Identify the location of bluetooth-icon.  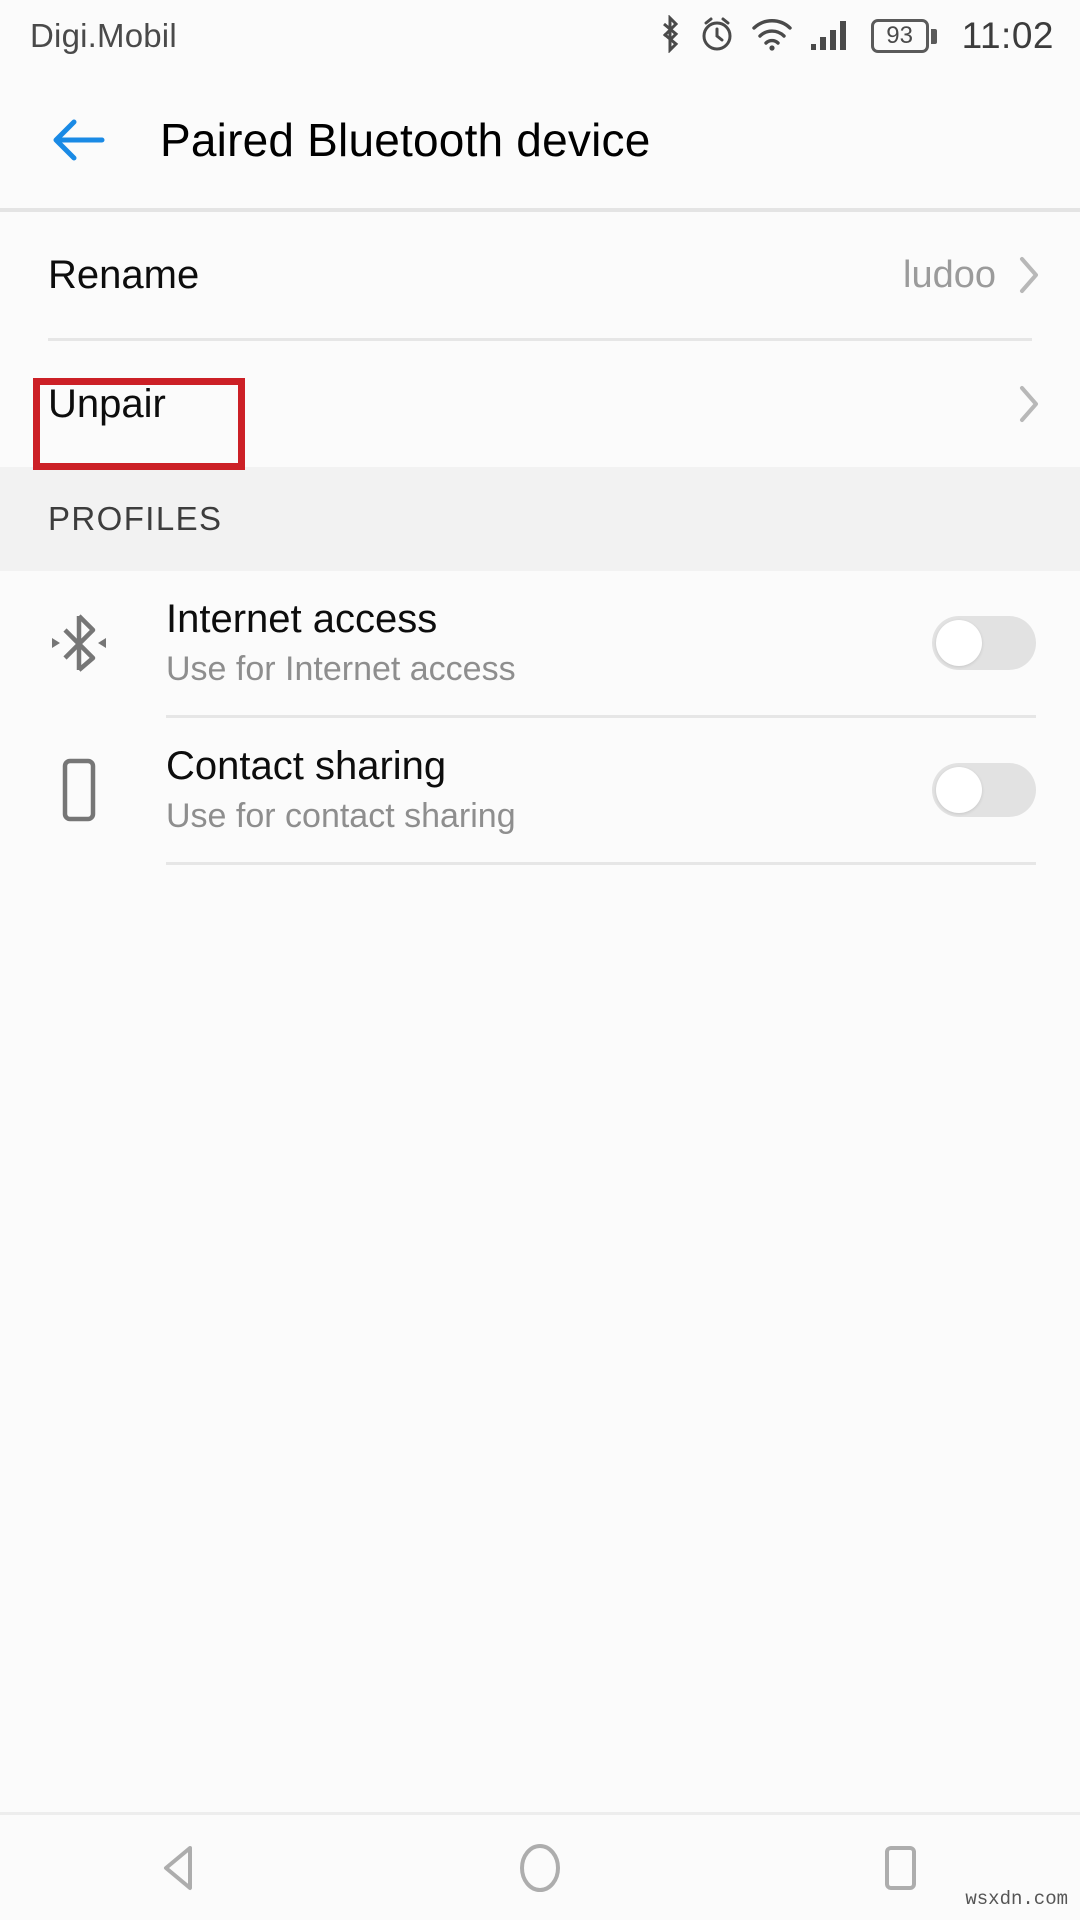
(670, 35).